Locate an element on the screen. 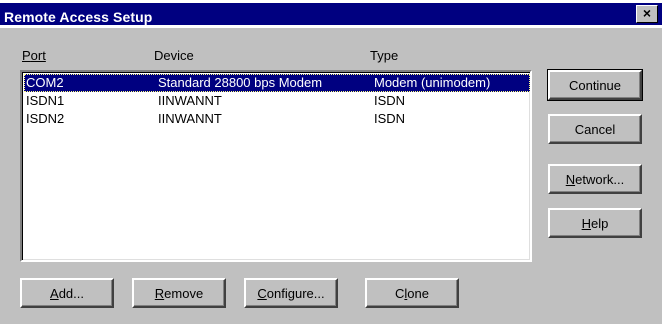 The height and width of the screenshot is (324, 662). mnemonic-char: C is located at coordinates (262, 293).